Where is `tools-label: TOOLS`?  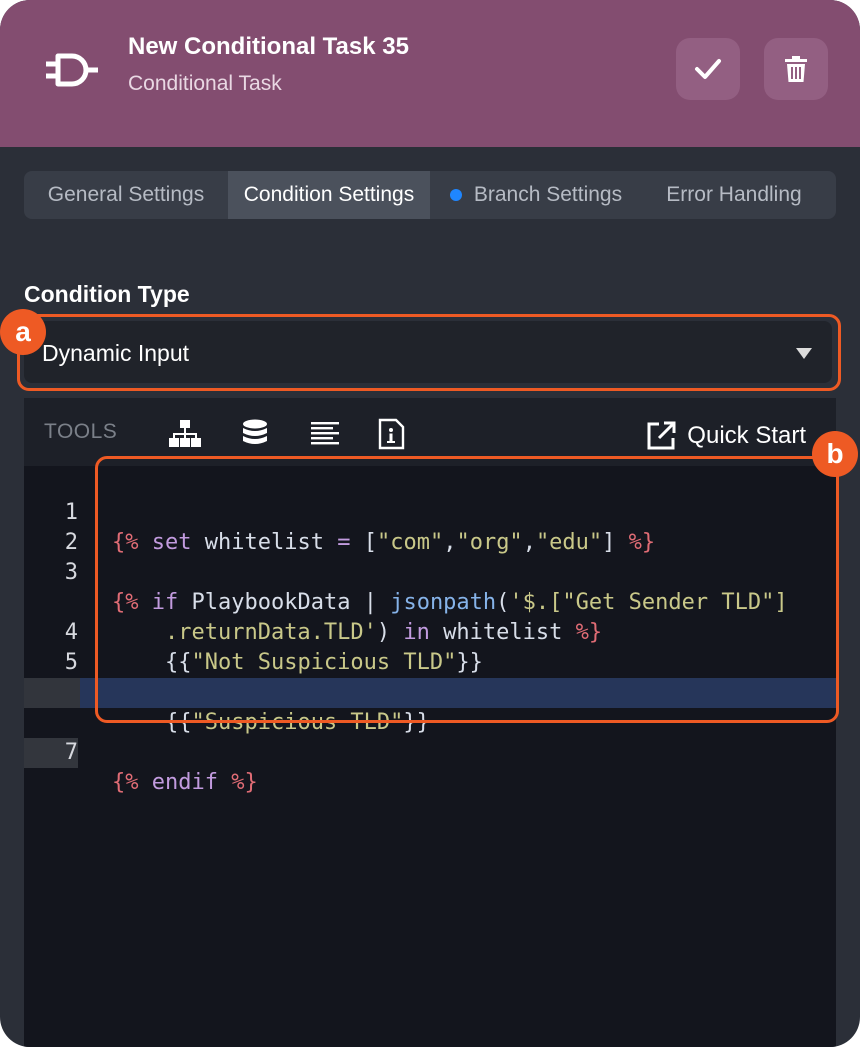
tools-label: TOOLS is located at coordinates (81, 431).